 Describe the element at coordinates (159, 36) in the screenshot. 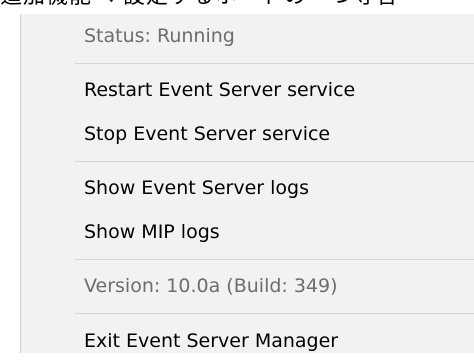

I see `menu-item-status: Status: Running` at that location.